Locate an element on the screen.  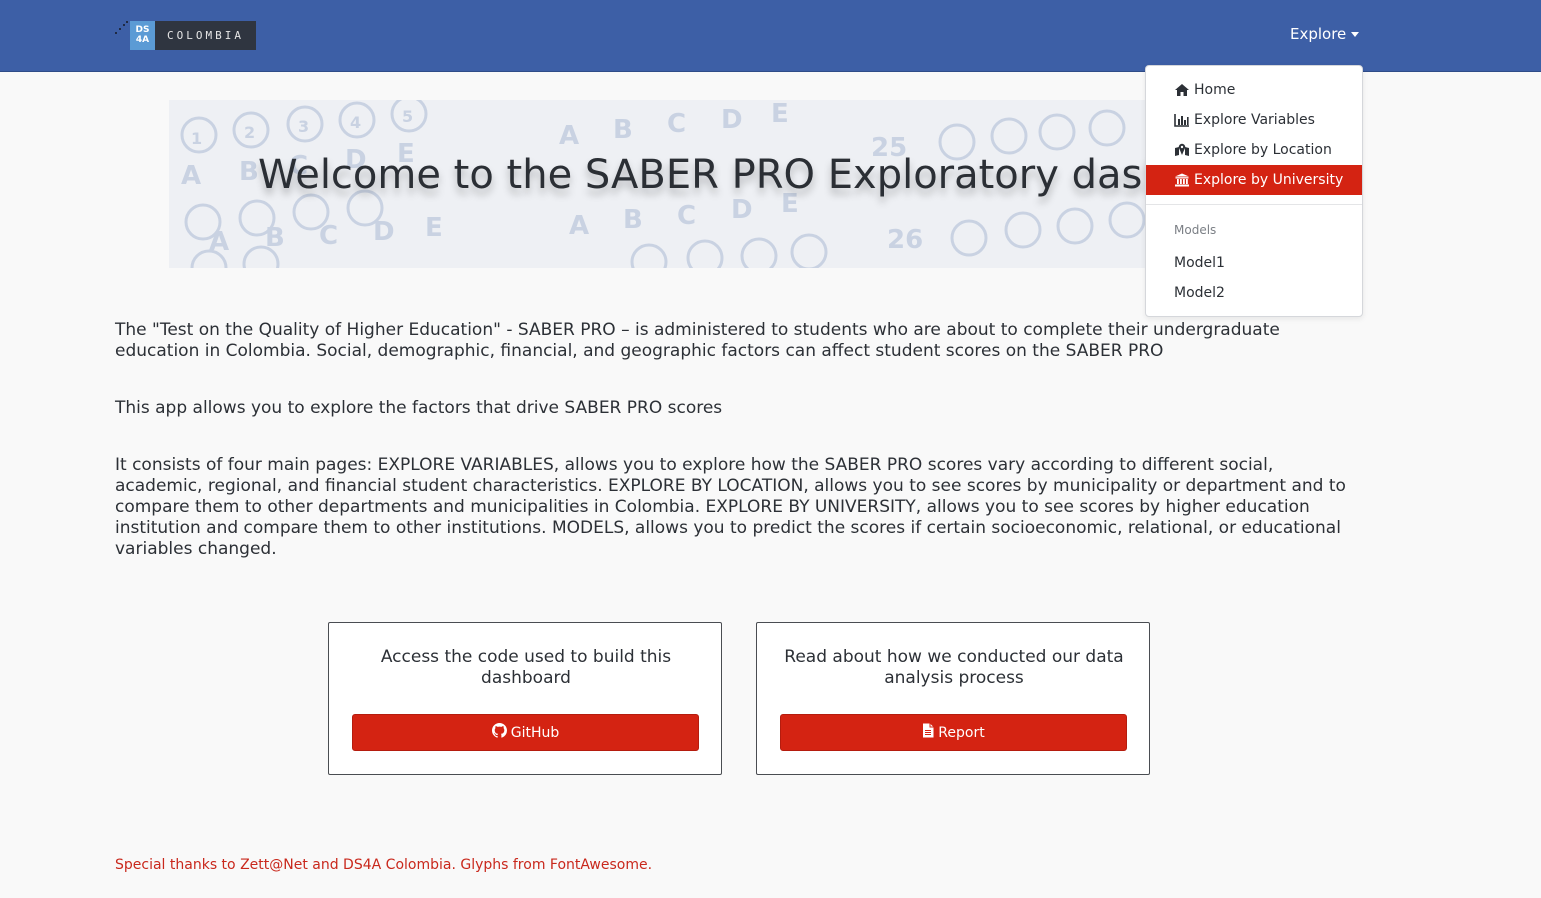
menu-item-explore-by-location: Explore by Location is located at coordinates (1254, 150).